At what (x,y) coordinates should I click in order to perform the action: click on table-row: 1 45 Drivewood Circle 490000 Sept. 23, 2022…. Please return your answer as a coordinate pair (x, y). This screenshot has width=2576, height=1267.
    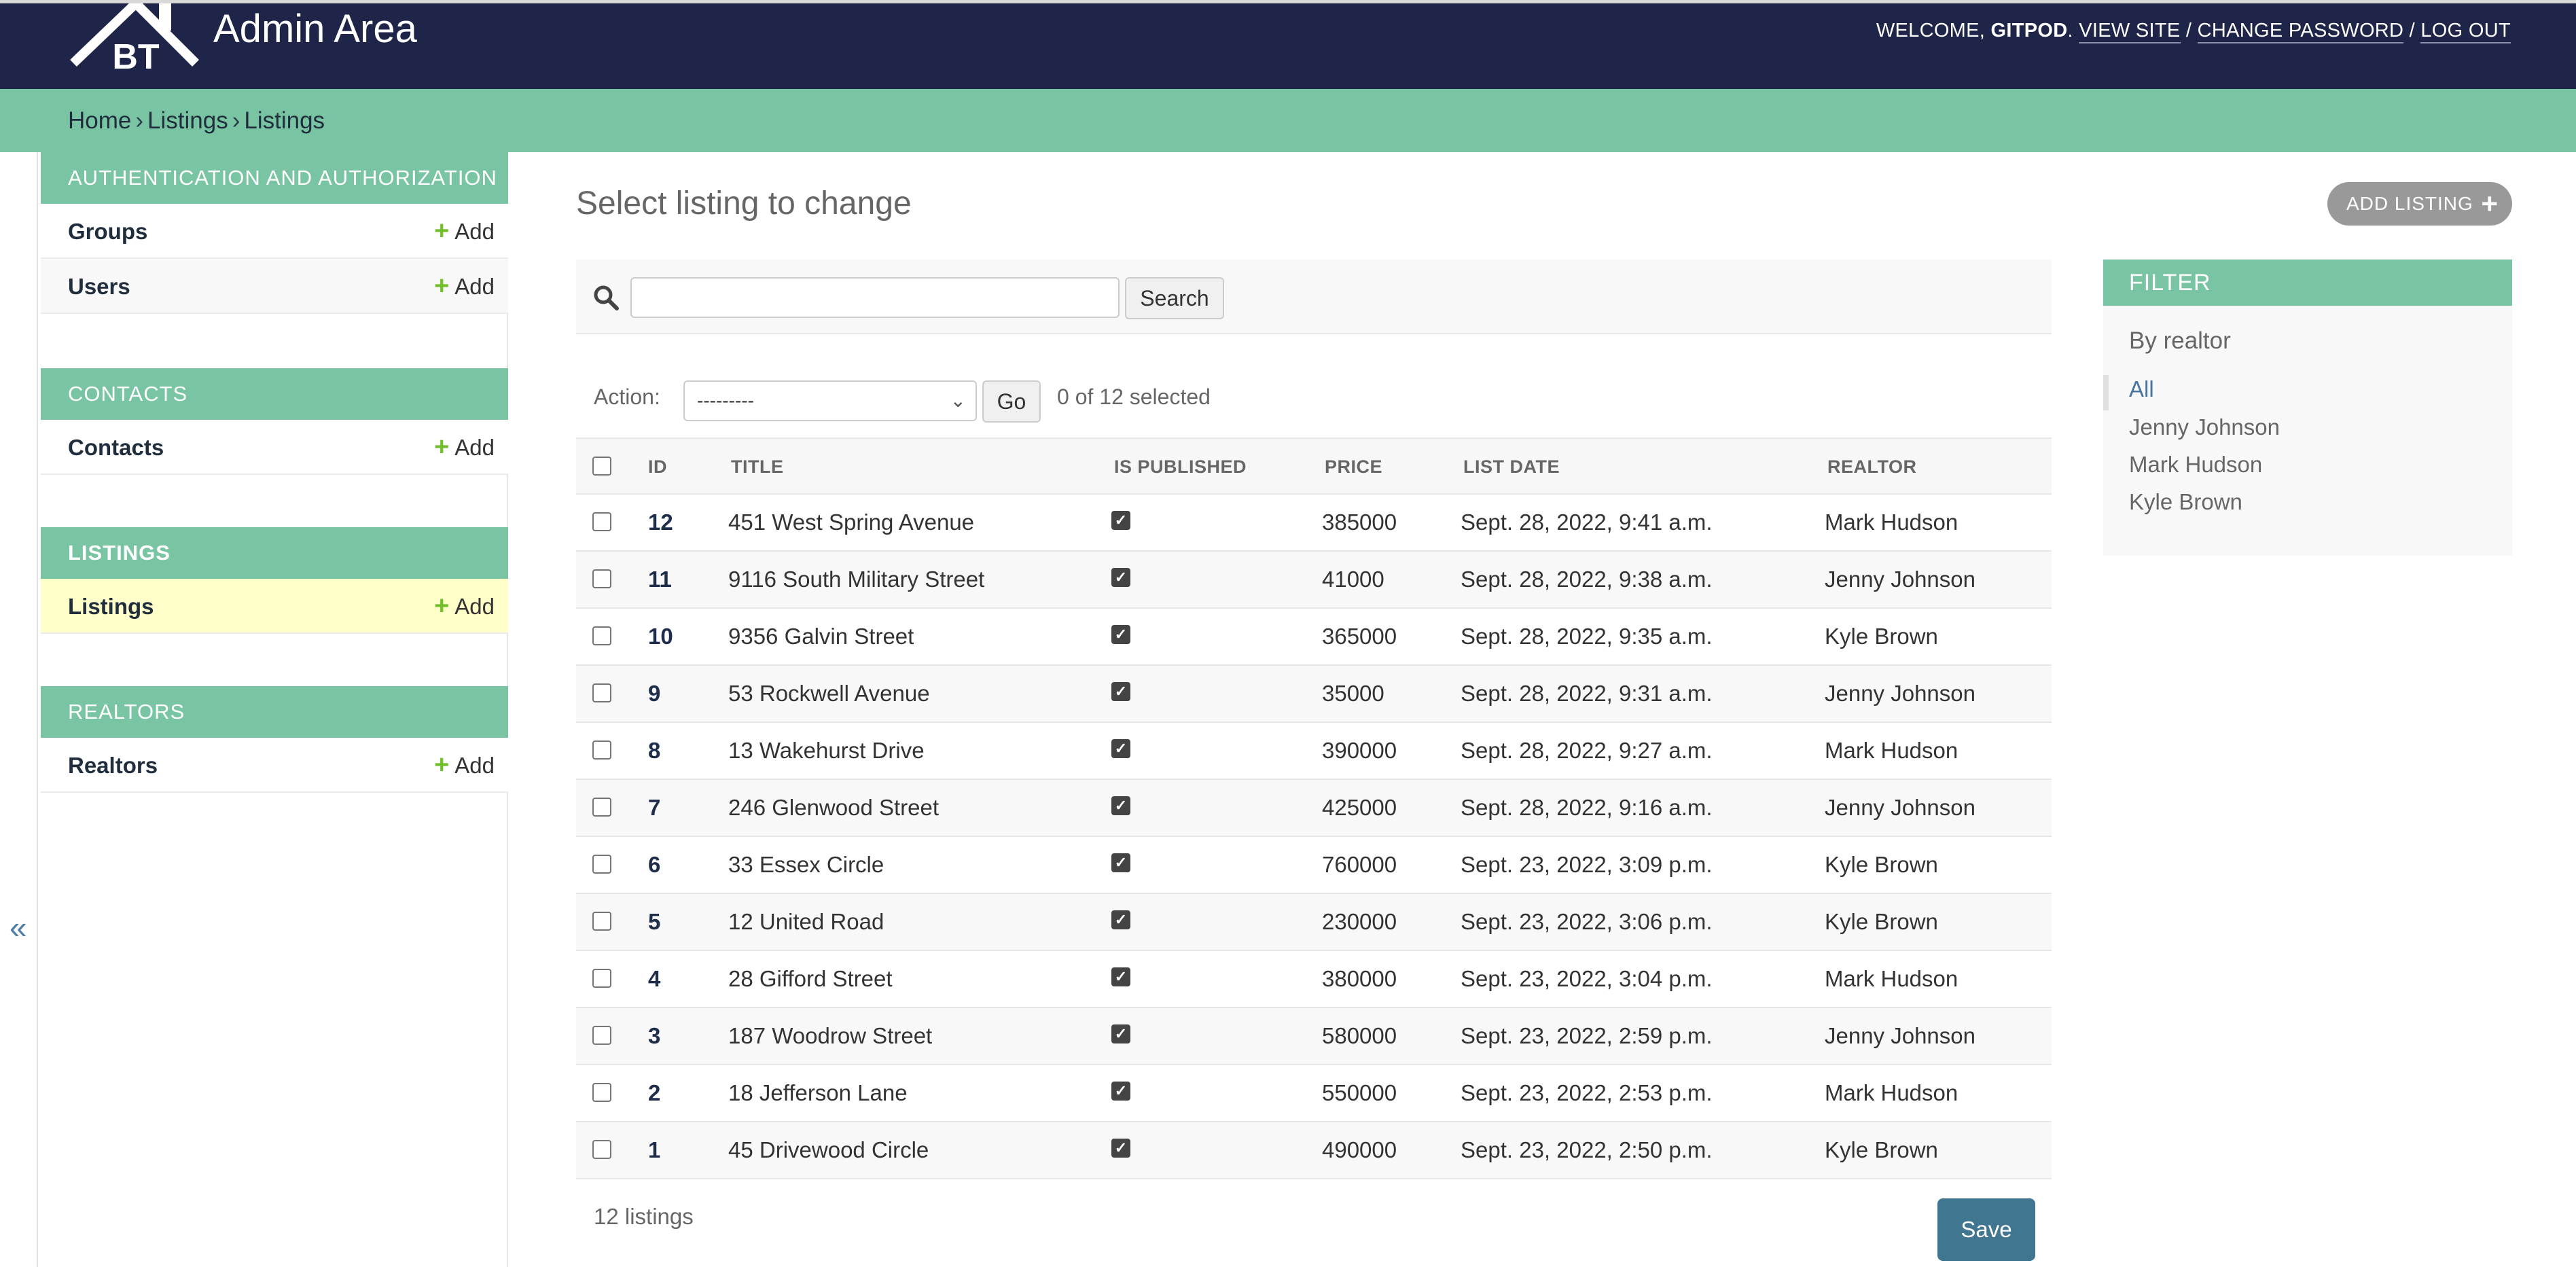
    Looking at the image, I should click on (1314, 1150).